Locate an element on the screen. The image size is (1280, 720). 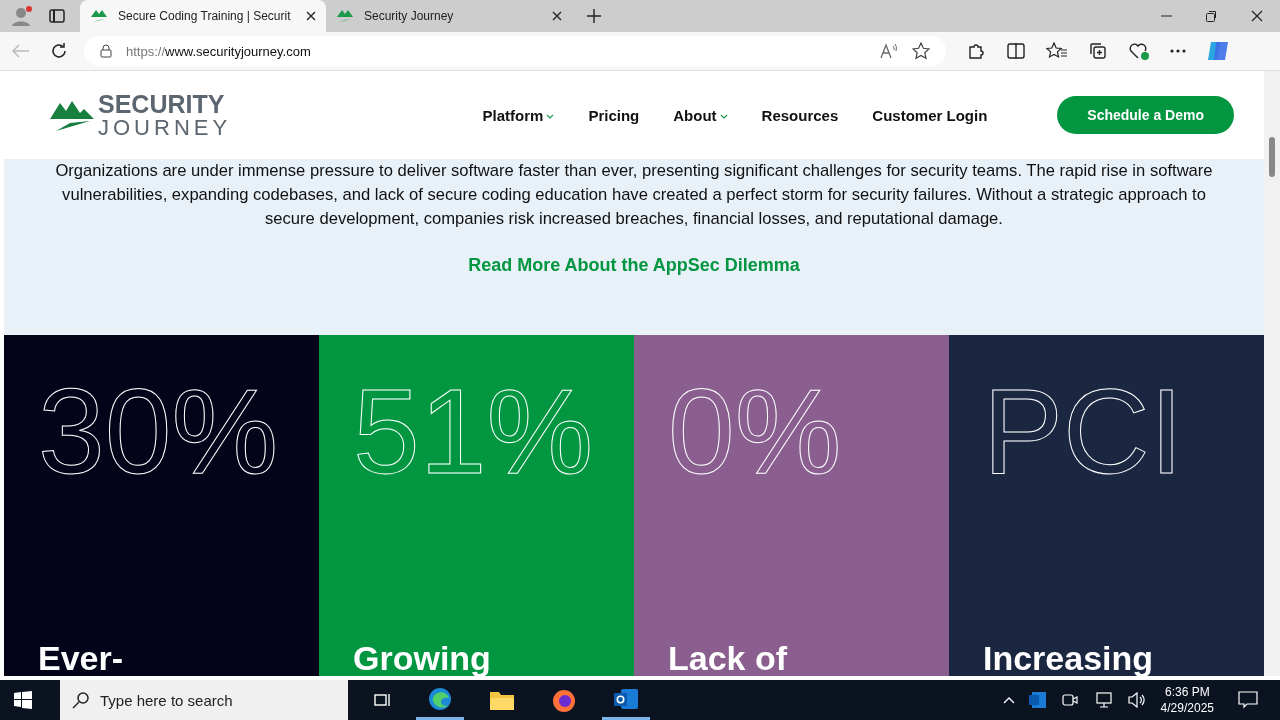
url-text: https://www.securityjourney.com is located at coordinates (218, 51).